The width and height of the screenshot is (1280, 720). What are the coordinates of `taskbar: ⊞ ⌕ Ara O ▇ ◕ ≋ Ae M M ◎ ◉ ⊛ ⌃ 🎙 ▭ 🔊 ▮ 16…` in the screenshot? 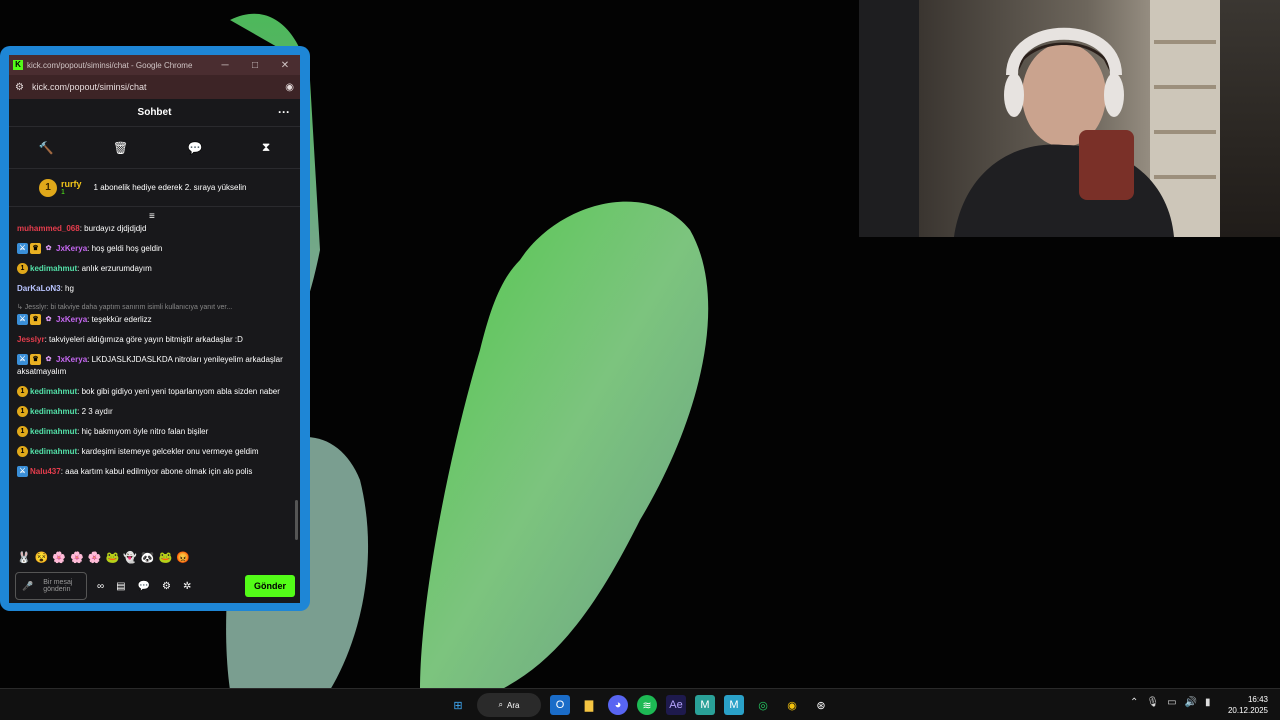 It's located at (640, 704).